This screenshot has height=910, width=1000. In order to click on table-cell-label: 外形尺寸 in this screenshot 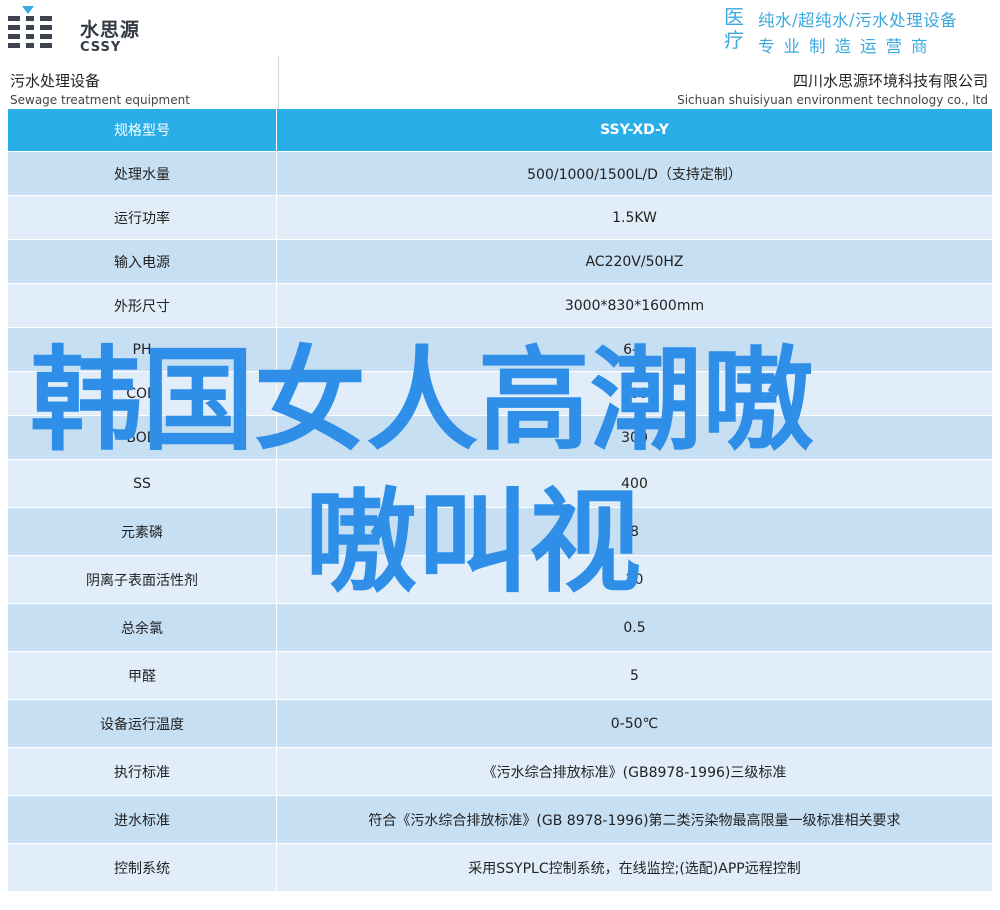, I will do `click(142, 305)`.